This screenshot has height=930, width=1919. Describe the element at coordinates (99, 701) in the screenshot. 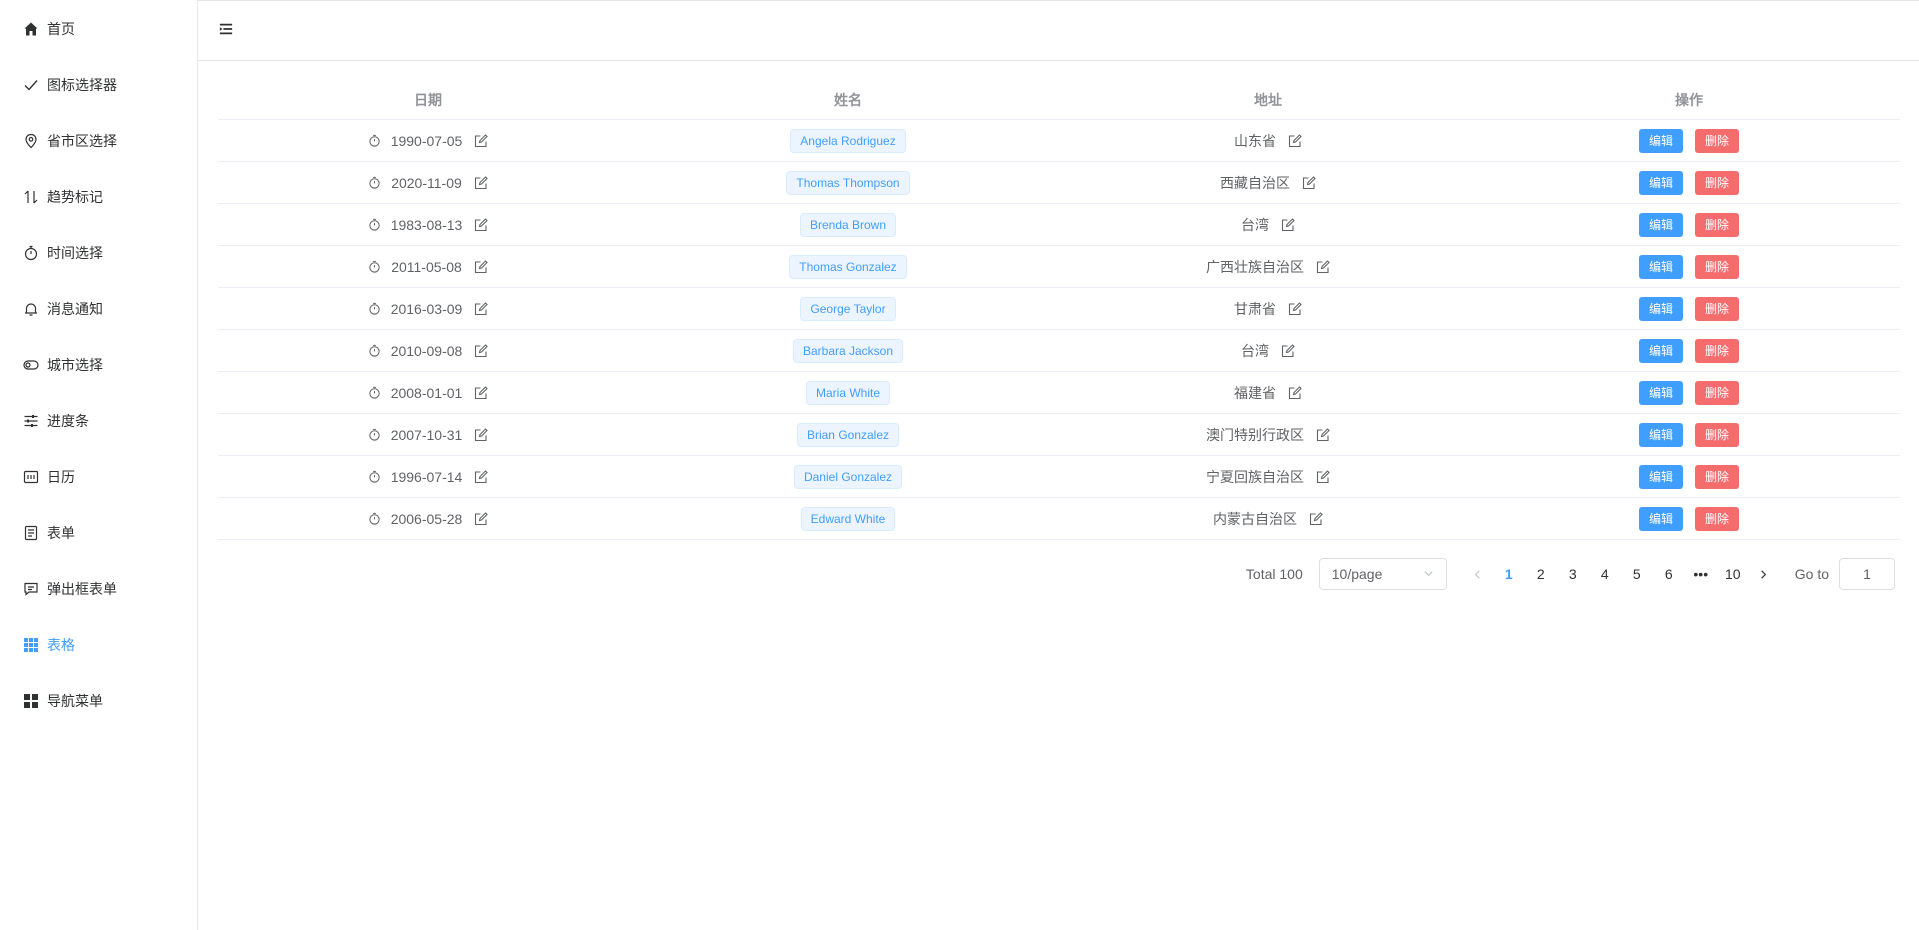

I see `sidebar-item-12: 导航菜单` at that location.